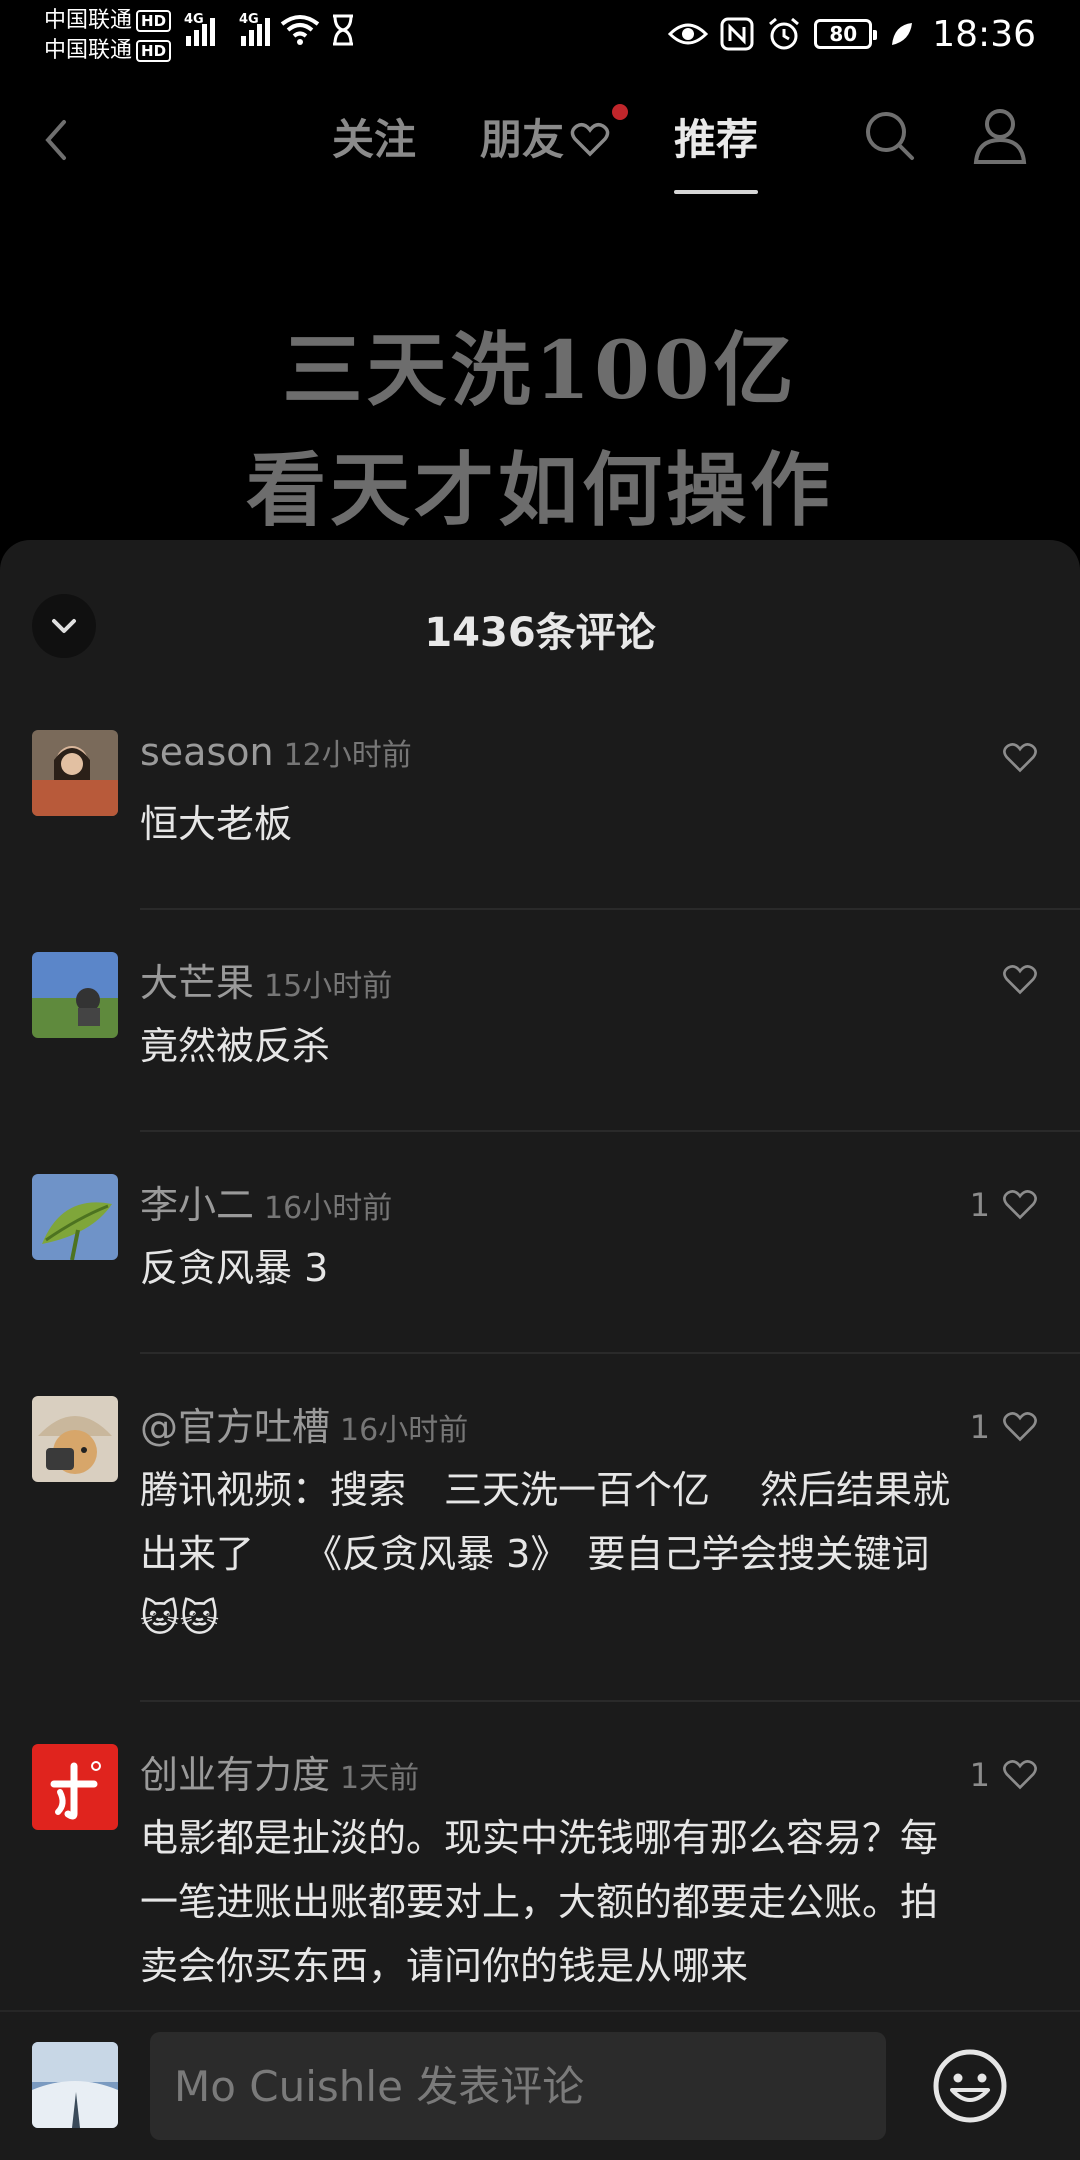 Image resolution: width=1080 pixels, height=2160 pixels. Describe the element at coordinates (88, 50) in the screenshot. I see `carrier-name-2: 中国联通` at that location.